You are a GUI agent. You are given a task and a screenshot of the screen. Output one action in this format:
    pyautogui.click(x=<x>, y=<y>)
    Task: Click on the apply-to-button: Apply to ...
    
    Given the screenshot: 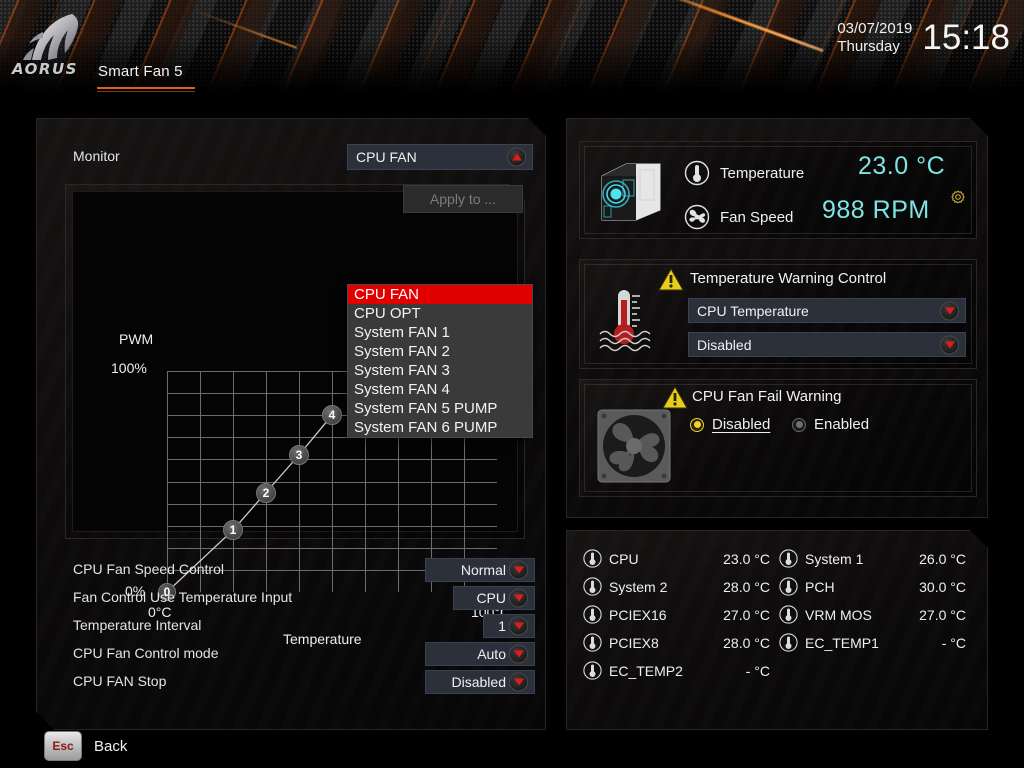 What is the action you would take?
    pyautogui.click(x=463, y=199)
    